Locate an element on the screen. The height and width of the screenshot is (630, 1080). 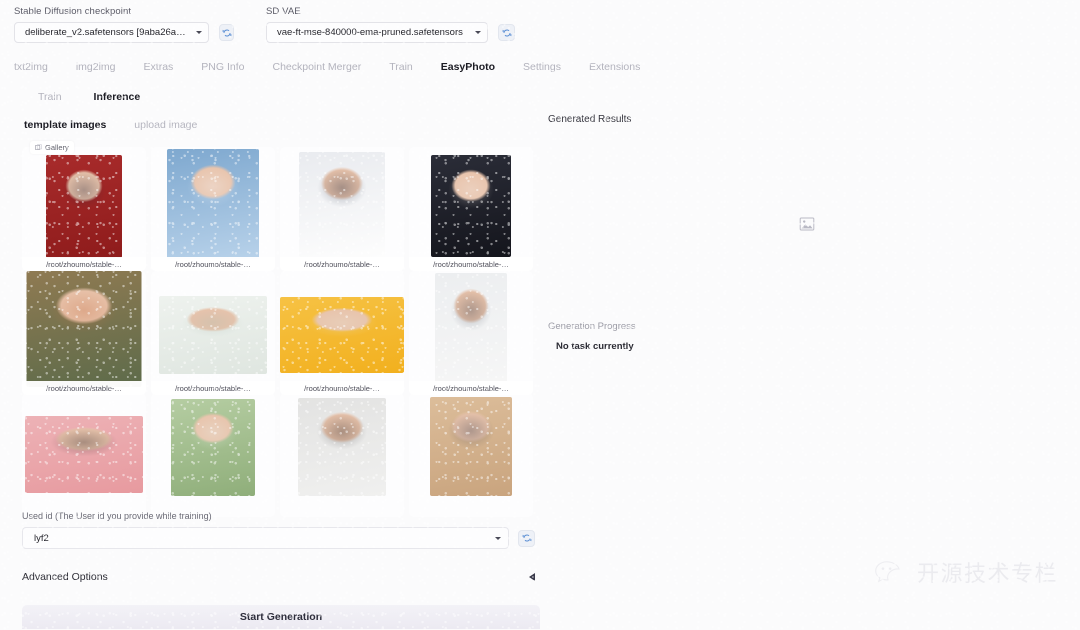
triangle-left-icon is located at coordinates (532, 576).